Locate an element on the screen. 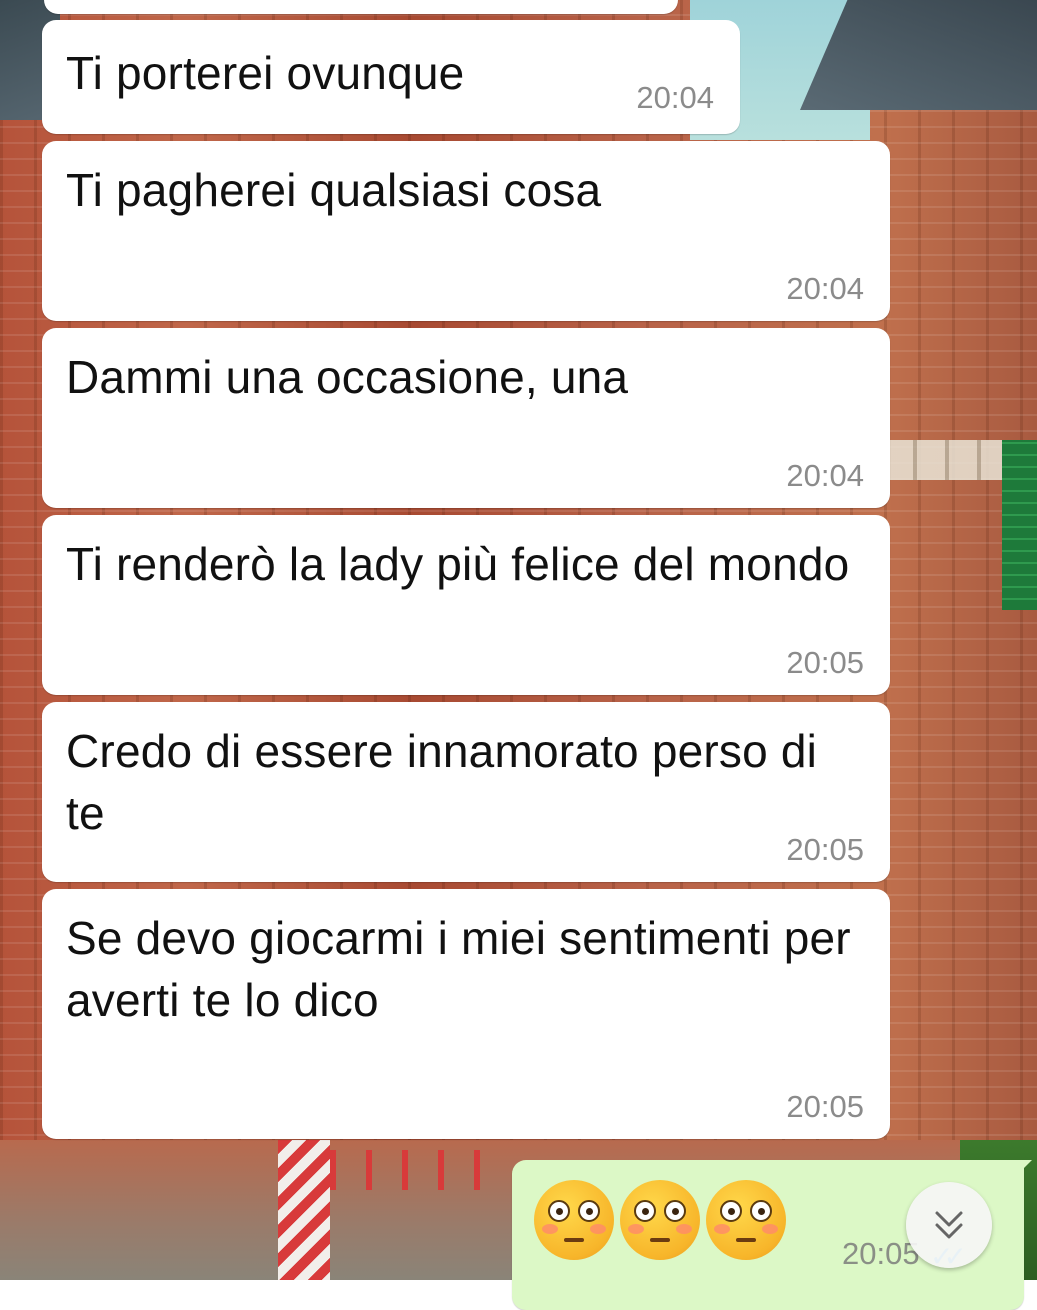 This screenshot has width=1037, height=1310. incoming-message-partial is located at coordinates (361, 7).